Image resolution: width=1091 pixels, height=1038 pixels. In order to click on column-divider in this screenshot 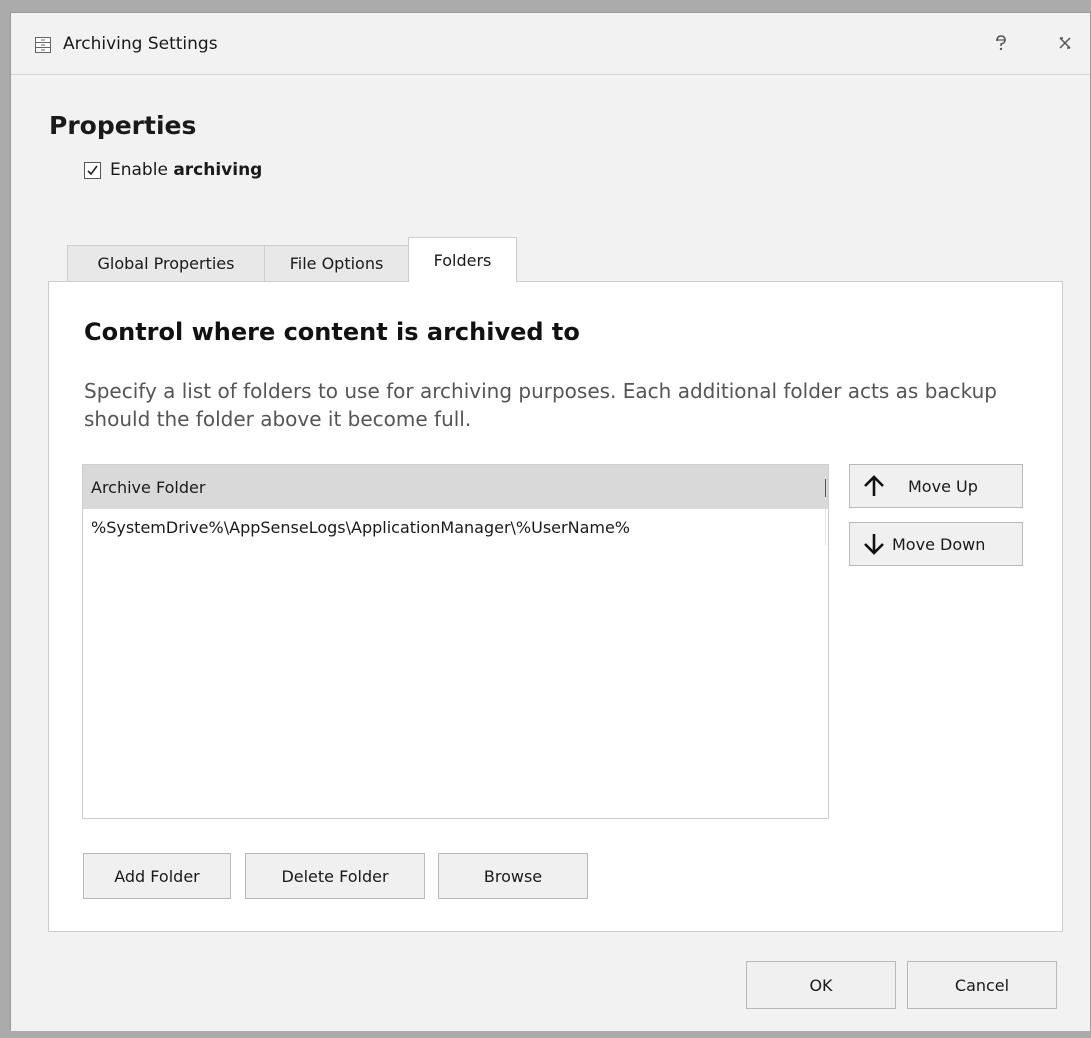, I will do `click(825, 488)`.